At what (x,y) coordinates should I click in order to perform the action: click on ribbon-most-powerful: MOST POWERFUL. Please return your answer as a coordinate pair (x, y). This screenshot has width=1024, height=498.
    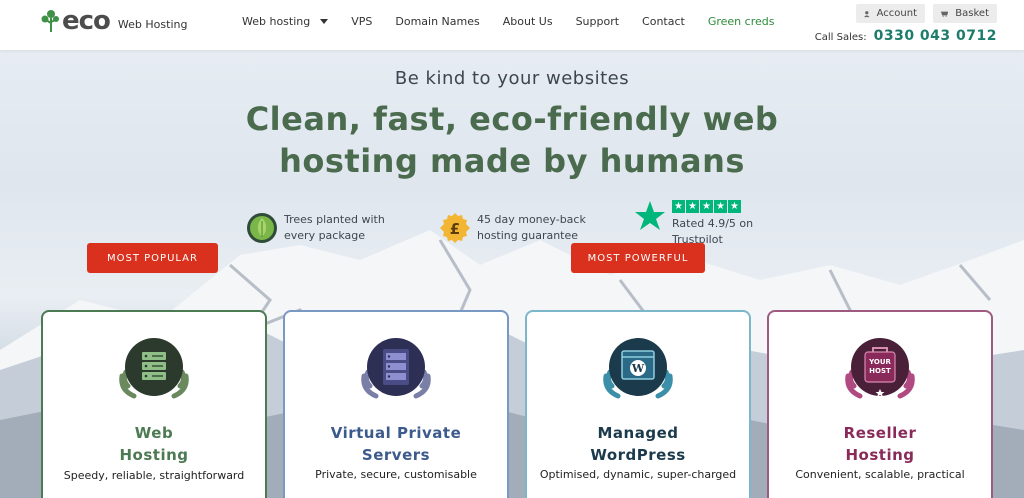
    Looking at the image, I should click on (638, 258).